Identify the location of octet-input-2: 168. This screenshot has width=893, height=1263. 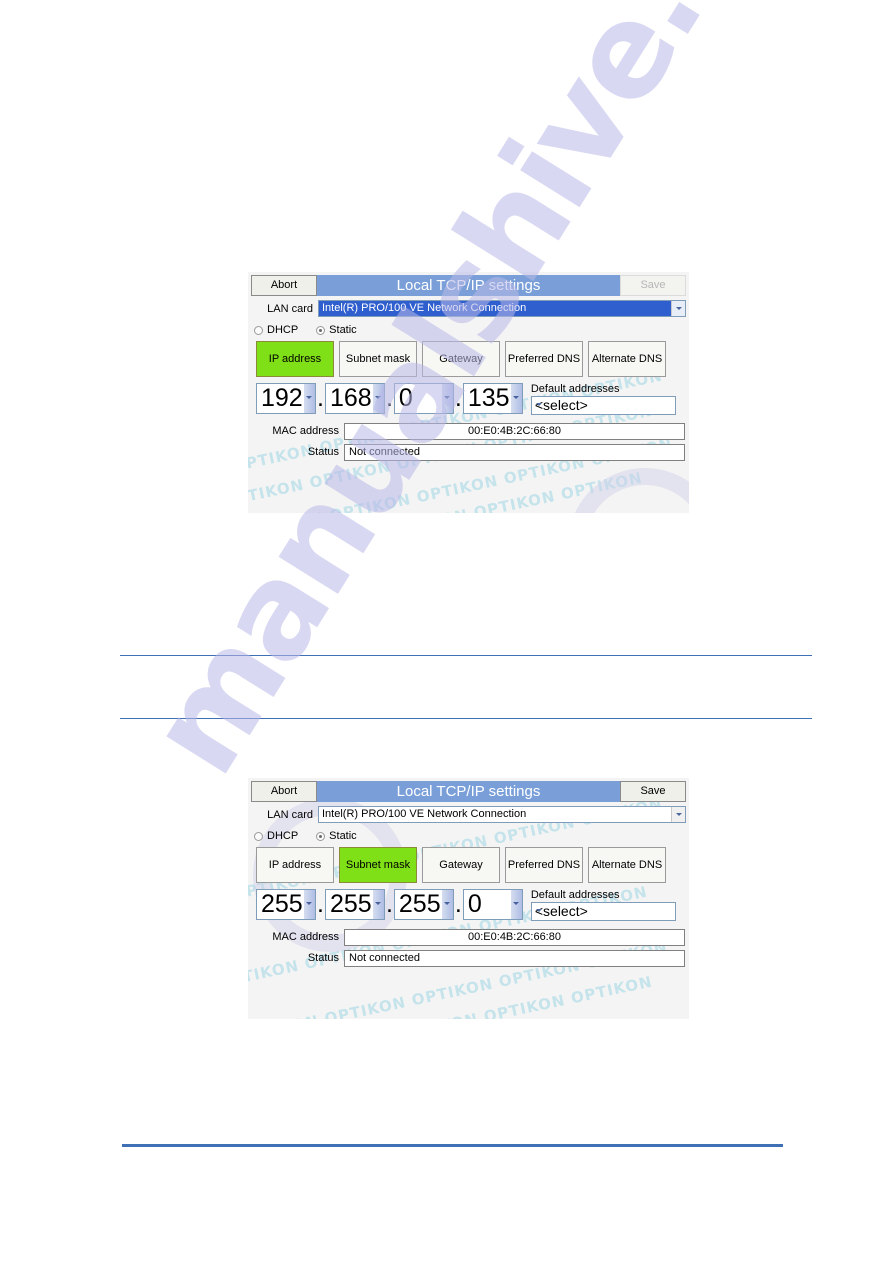
(354, 398).